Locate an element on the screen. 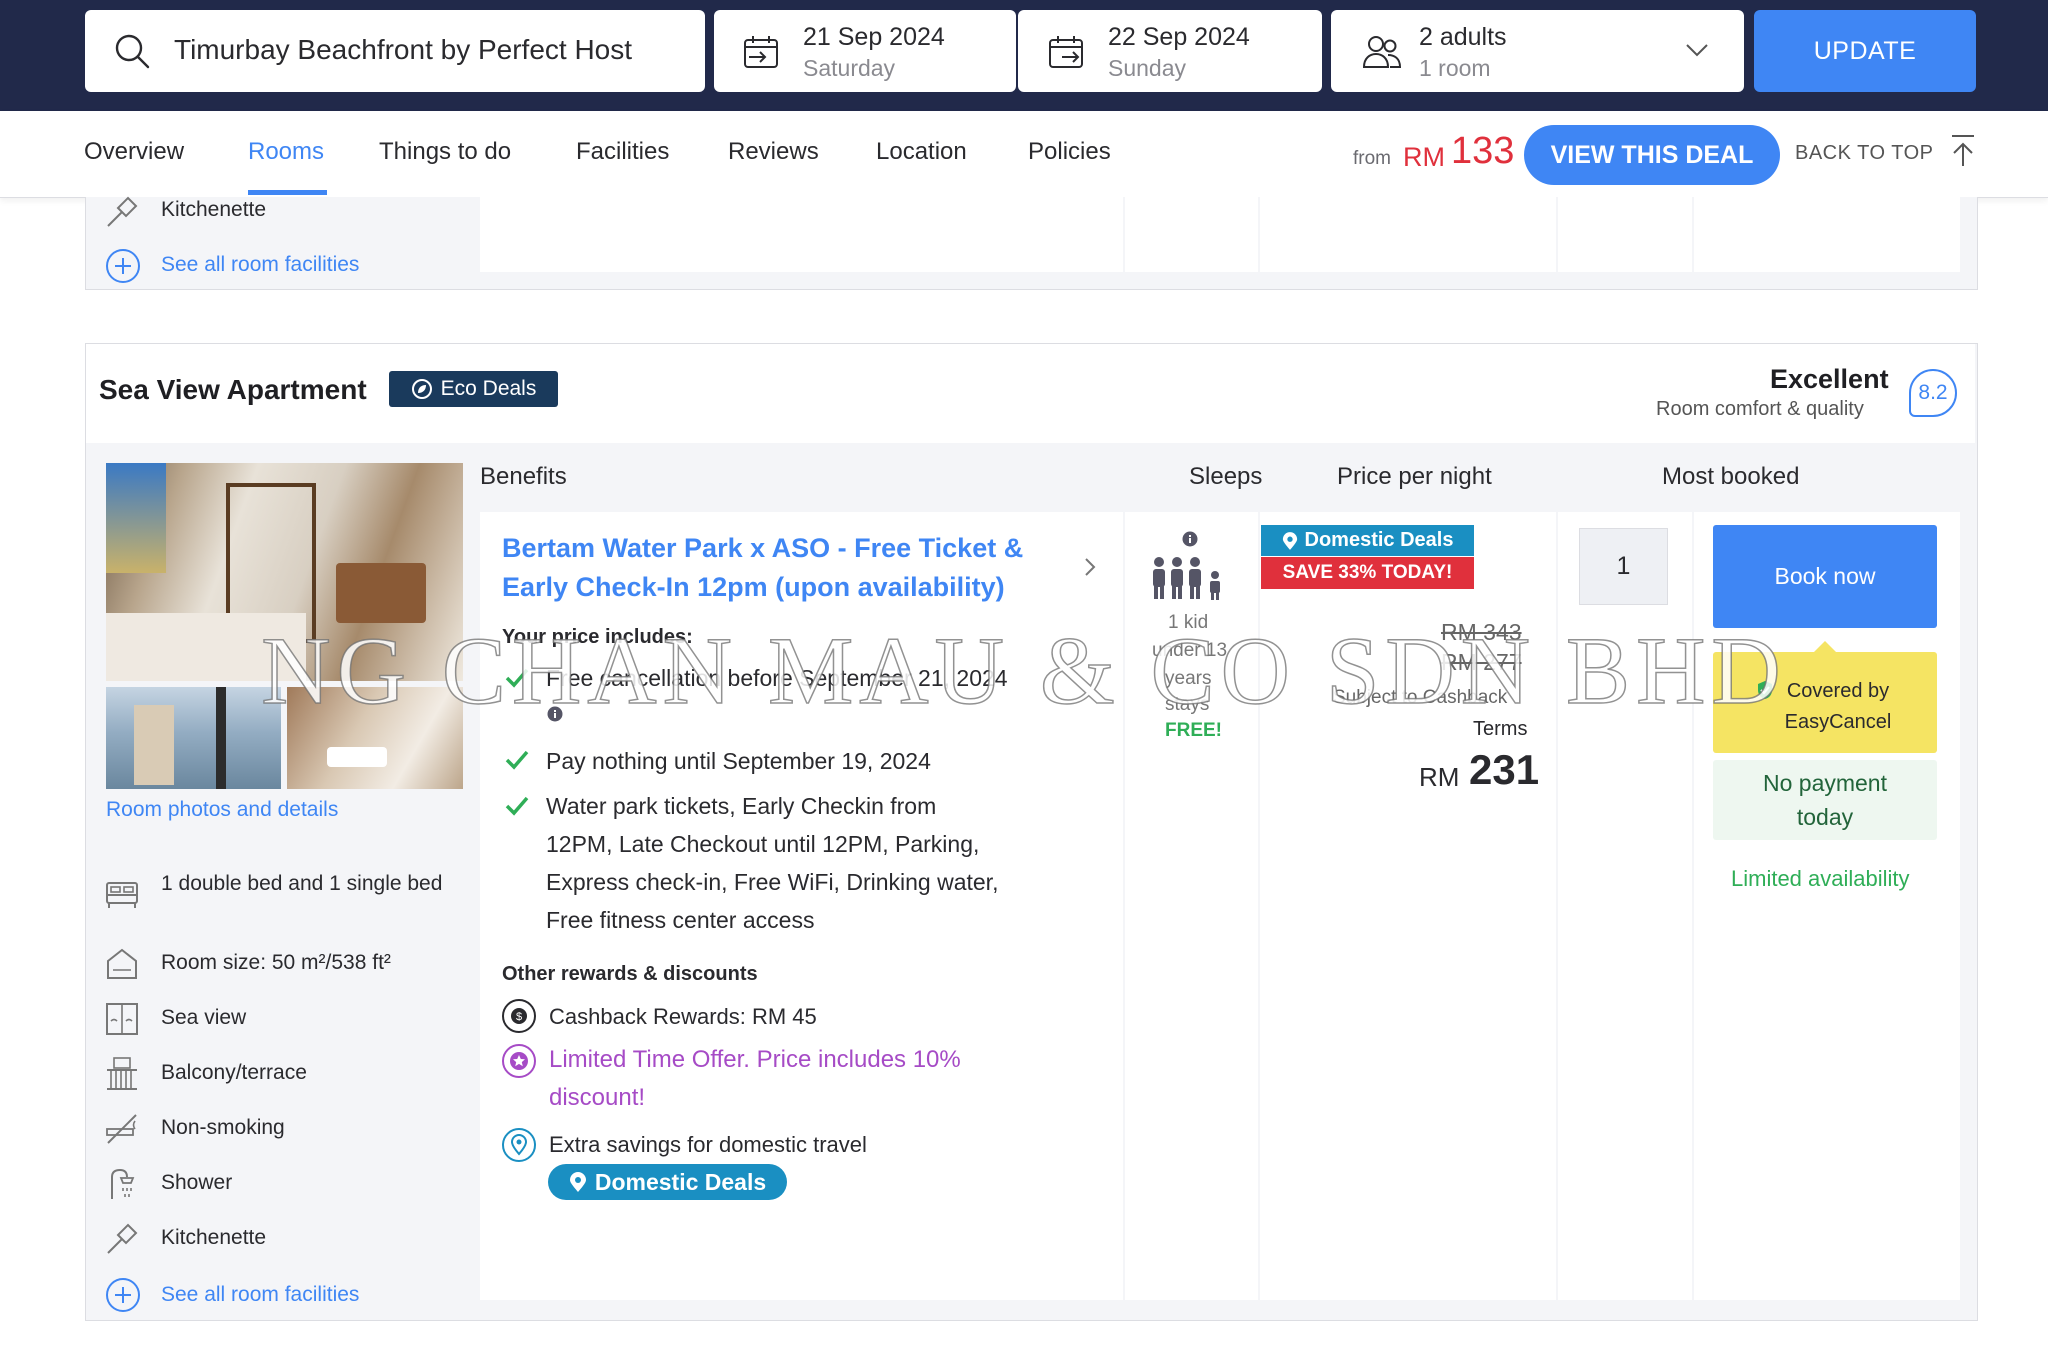  wall-art is located at coordinates (136, 518).